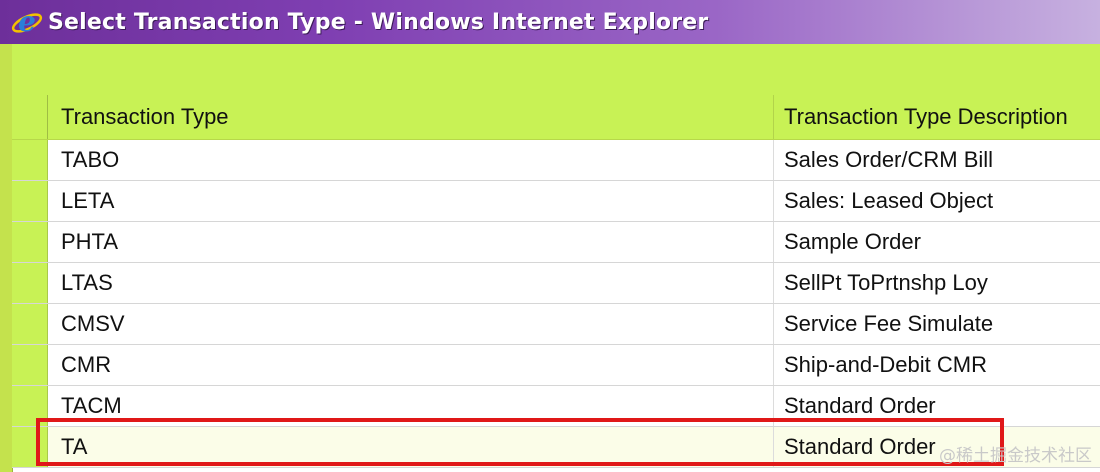  Describe the element at coordinates (411, 365) in the screenshot. I see `transaction-type-cell: CMR` at that location.